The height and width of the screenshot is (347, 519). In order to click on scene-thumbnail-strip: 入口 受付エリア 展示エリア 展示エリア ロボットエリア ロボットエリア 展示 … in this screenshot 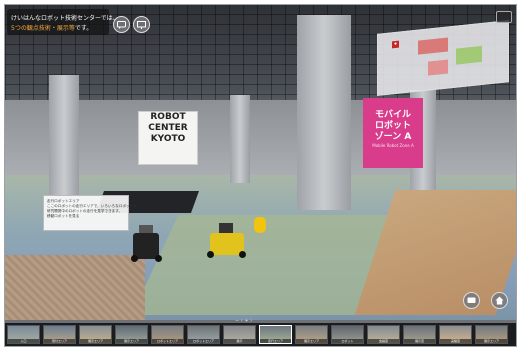, I will do `click(260, 334)`.